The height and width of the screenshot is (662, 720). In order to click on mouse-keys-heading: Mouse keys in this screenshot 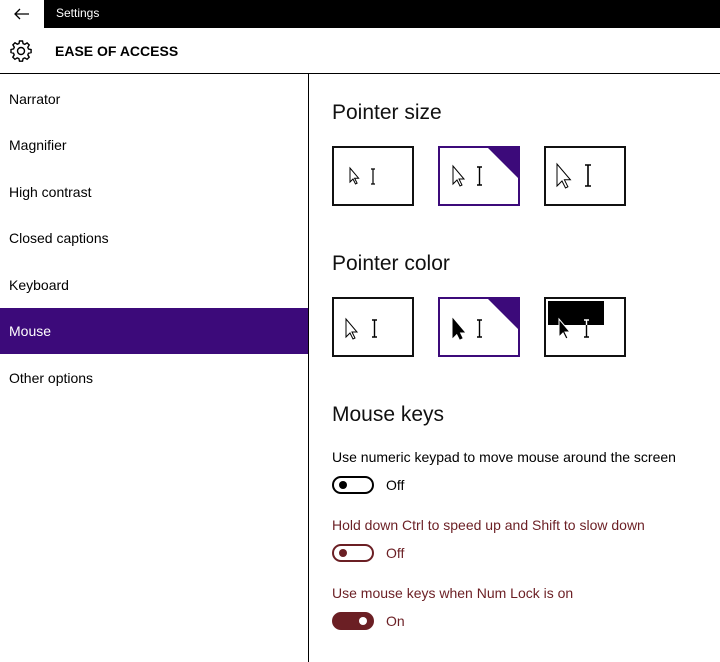, I will do `click(388, 414)`.